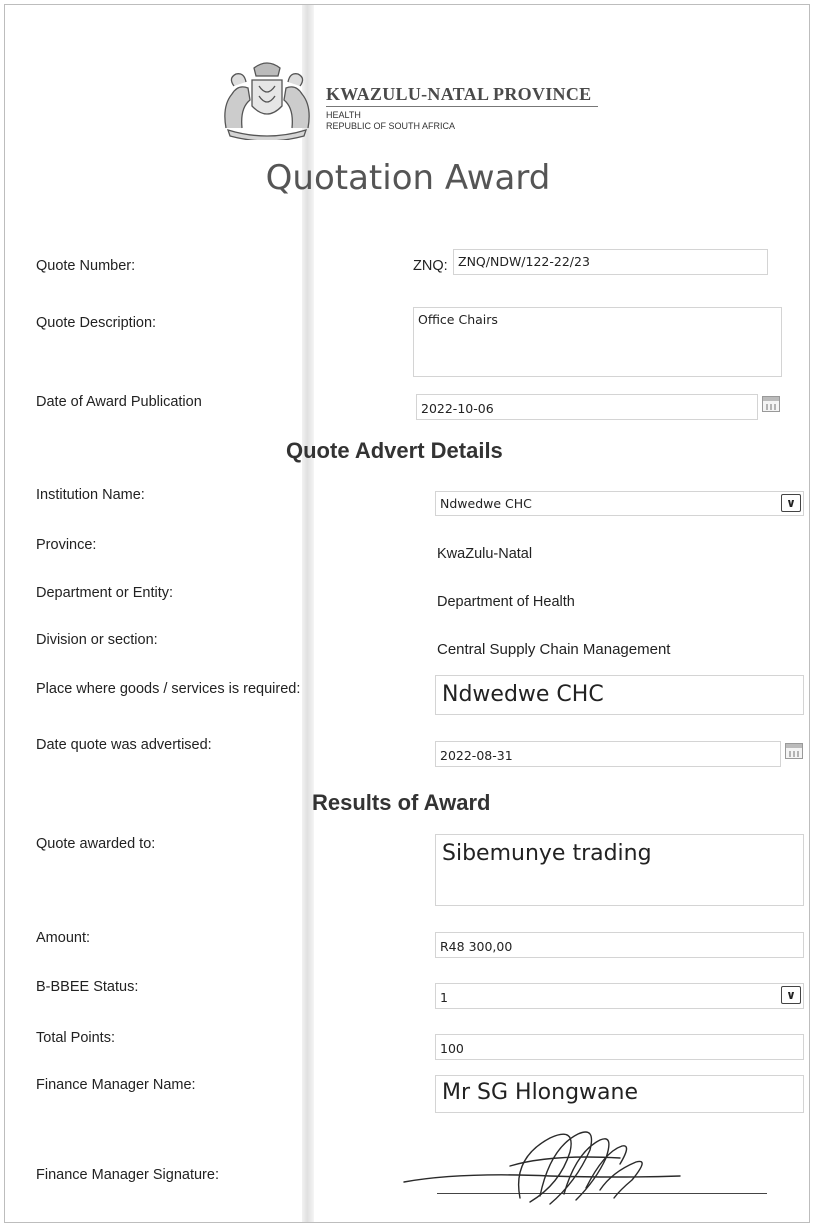 This screenshot has height=1229, width=816. Describe the element at coordinates (506, 602) in the screenshot. I see `department-entity-value: Department of Health` at that location.